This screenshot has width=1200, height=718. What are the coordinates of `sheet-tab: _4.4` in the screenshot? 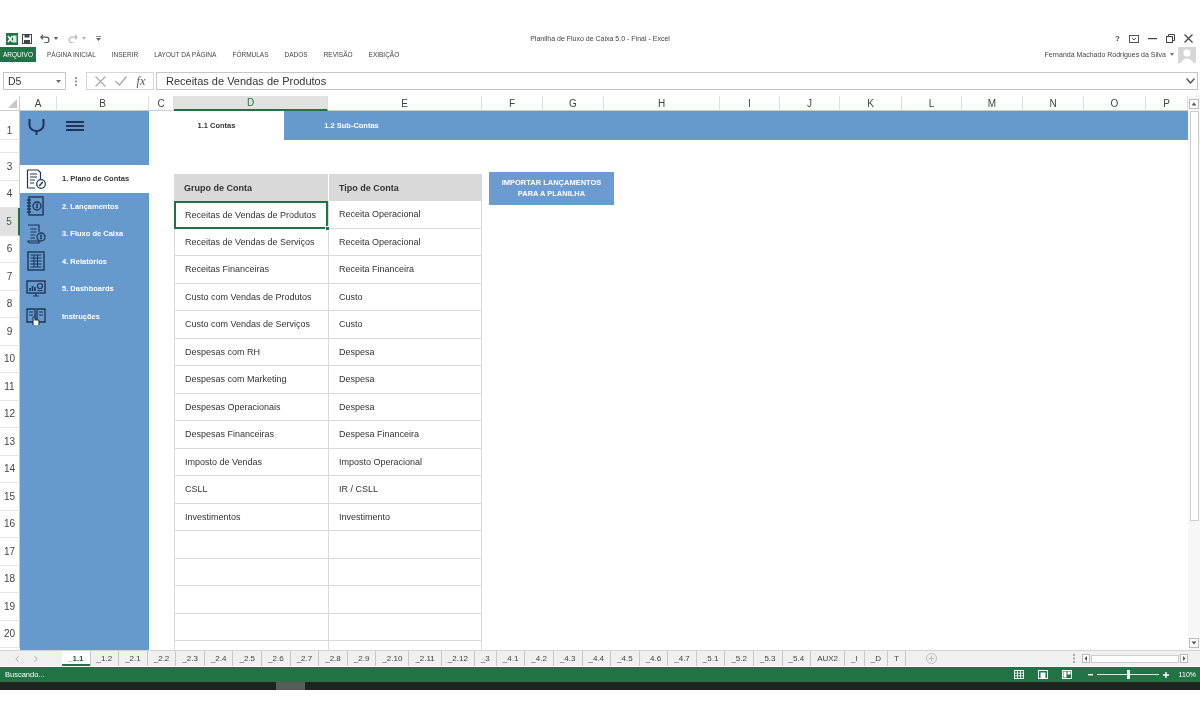 It's located at (597, 658).